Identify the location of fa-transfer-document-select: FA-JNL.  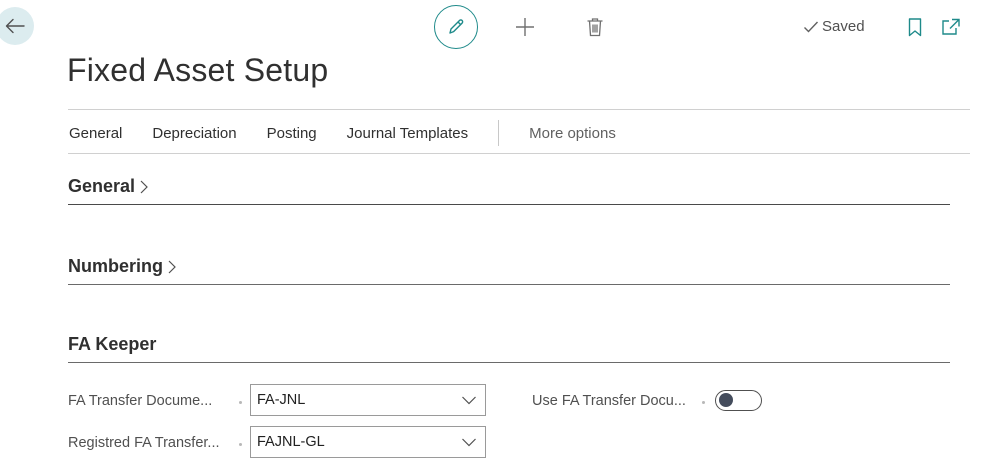
(368, 400).